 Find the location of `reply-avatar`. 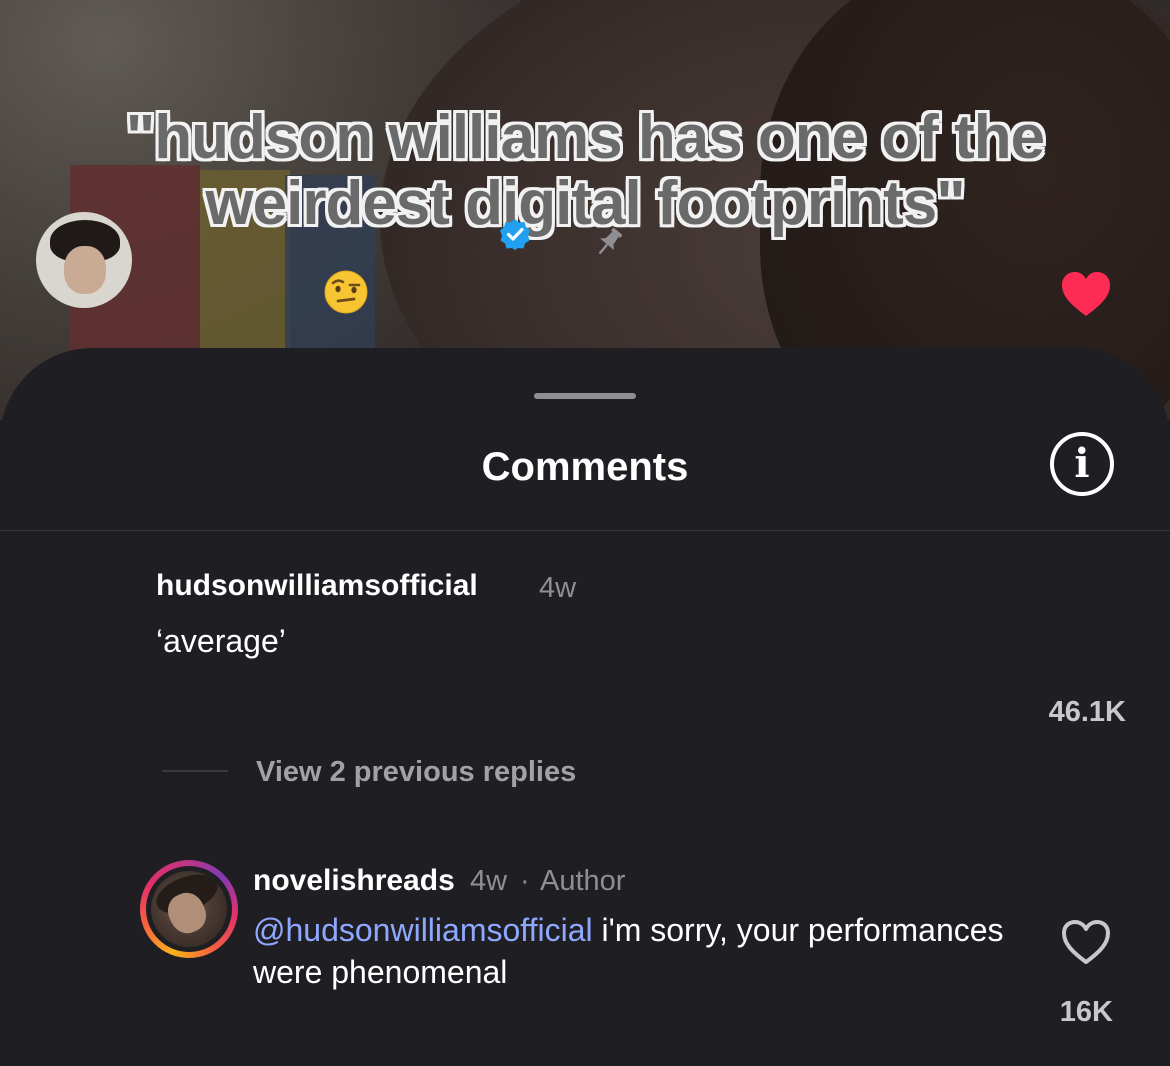

reply-avatar is located at coordinates (189, 909).